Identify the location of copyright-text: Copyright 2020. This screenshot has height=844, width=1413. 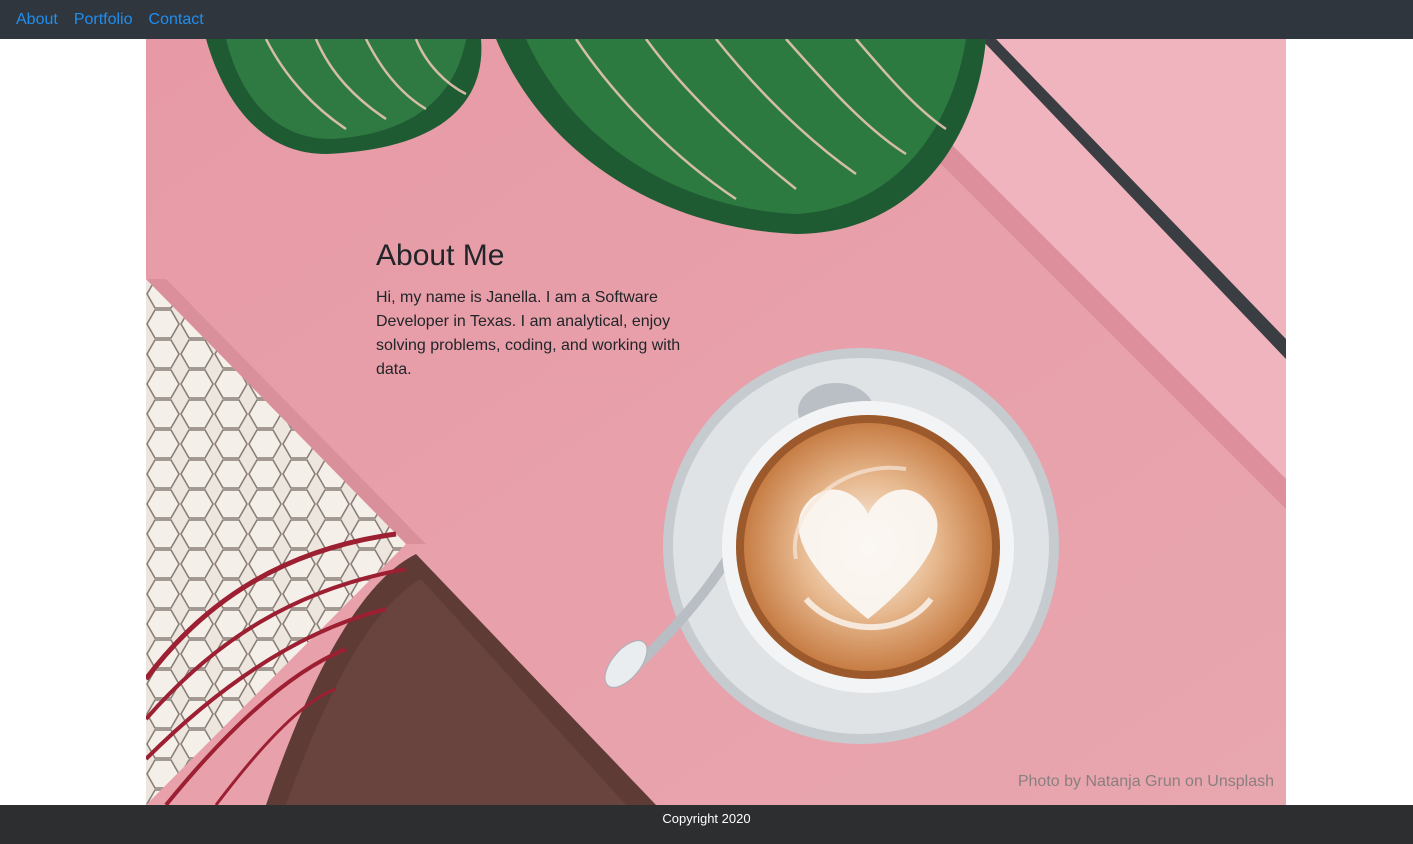
(706, 818).